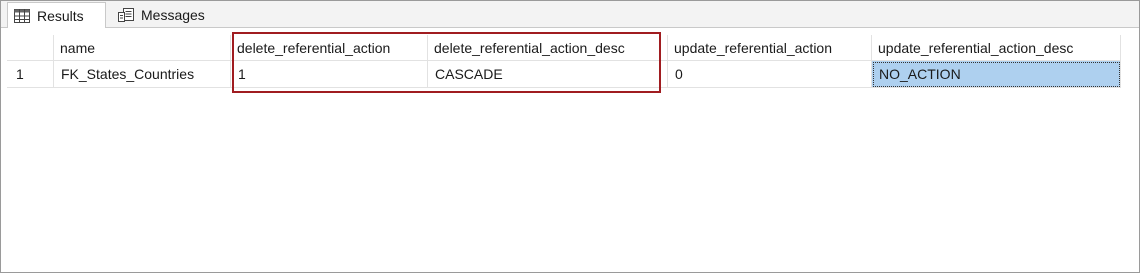  Describe the element at coordinates (770, 48) in the screenshot. I see `column-header-update-referential-action: update_referential_action` at that location.